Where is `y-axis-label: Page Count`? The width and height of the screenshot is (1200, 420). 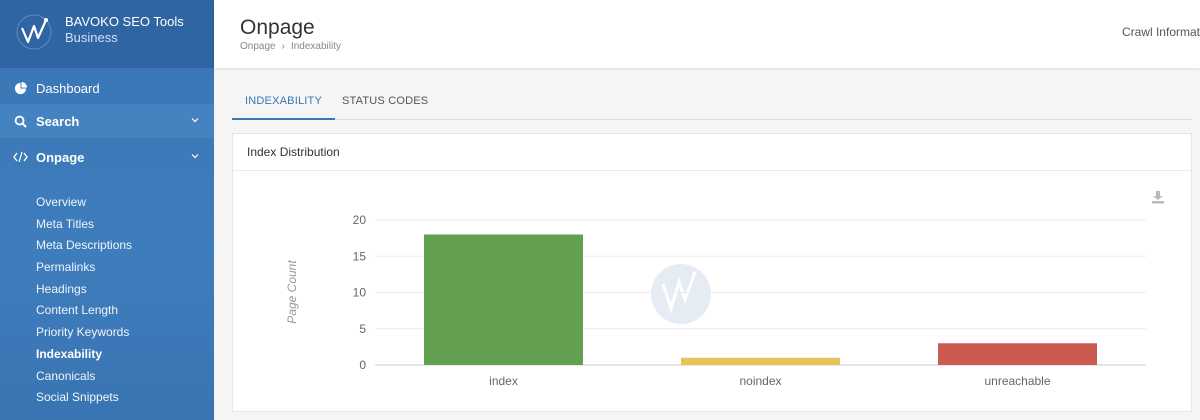 y-axis-label: Page Count is located at coordinates (292, 292).